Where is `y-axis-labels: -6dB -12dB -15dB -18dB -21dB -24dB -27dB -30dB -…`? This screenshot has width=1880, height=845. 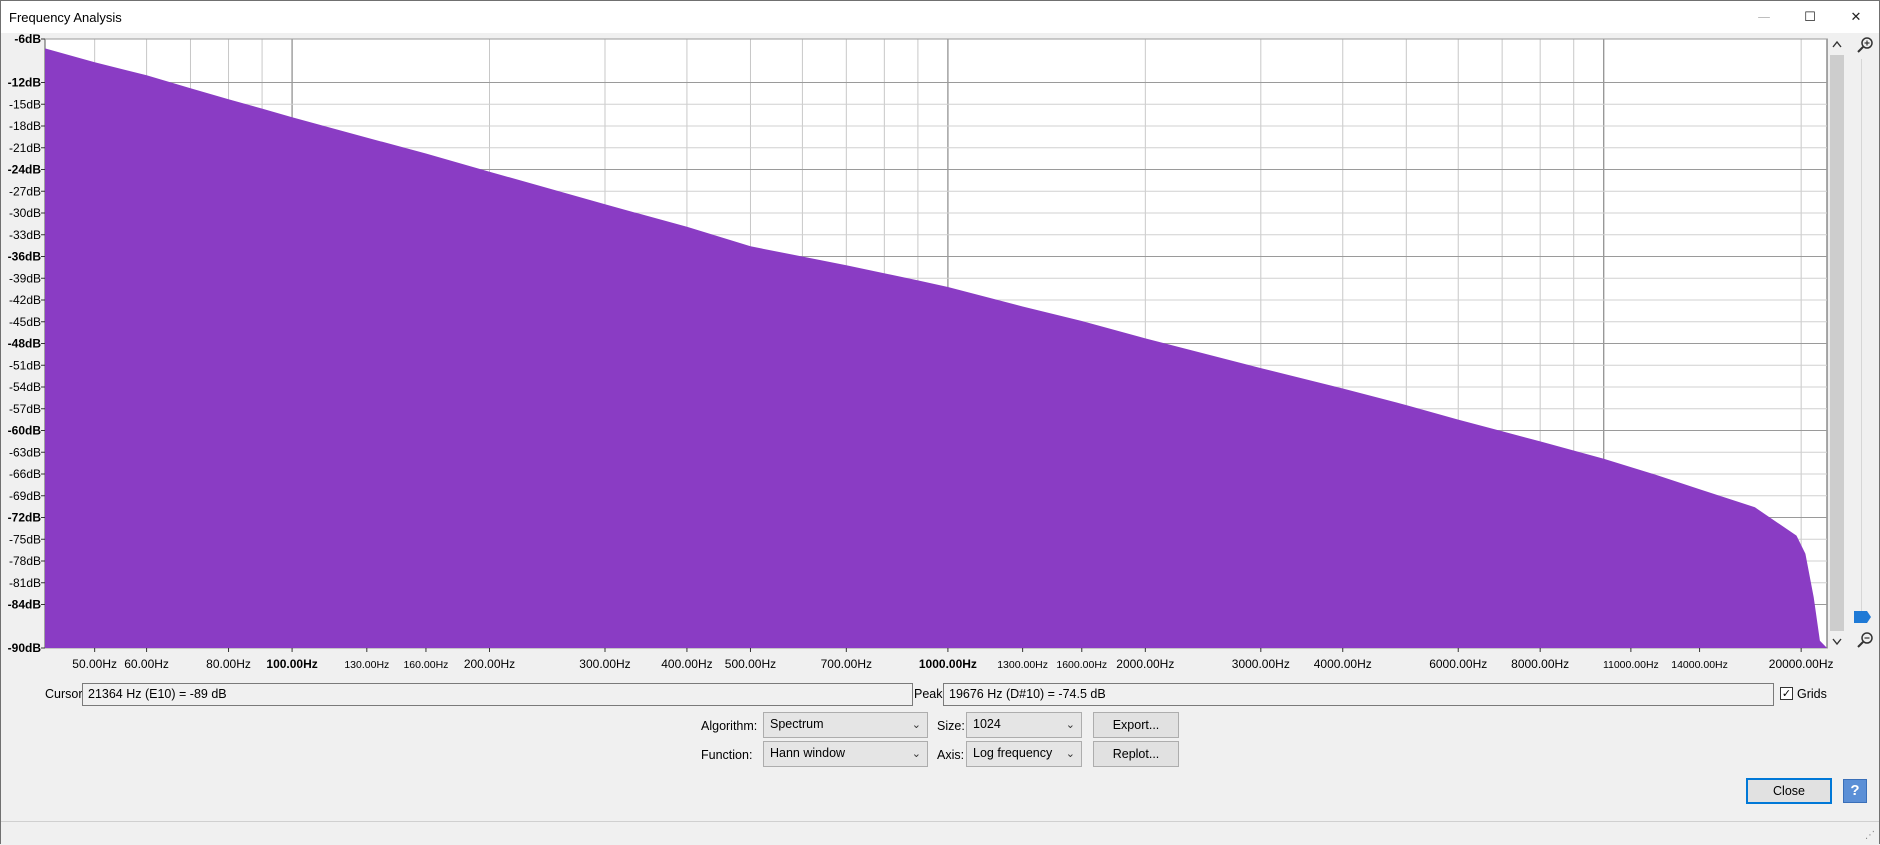 y-axis-labels: -6dB -12dB -15dB -18dB -21dB -24dB -27dB -30dB -… is located at coordinates (26, 344).